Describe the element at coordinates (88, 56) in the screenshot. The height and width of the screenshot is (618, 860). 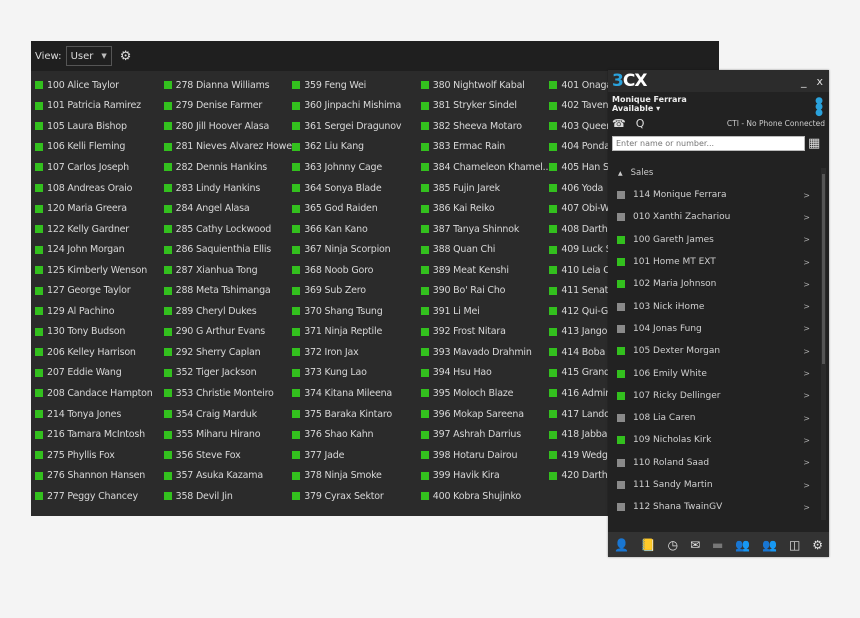
I see `view-select: User ▼` at that location.